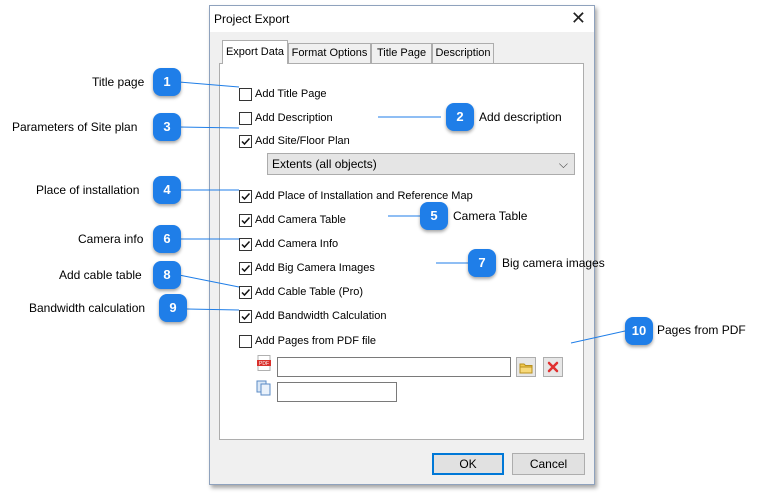 Image resolution: width=769 pixels, height=495 pixels. I want to click on annotation-title-page: Title page, so click(118, 82).